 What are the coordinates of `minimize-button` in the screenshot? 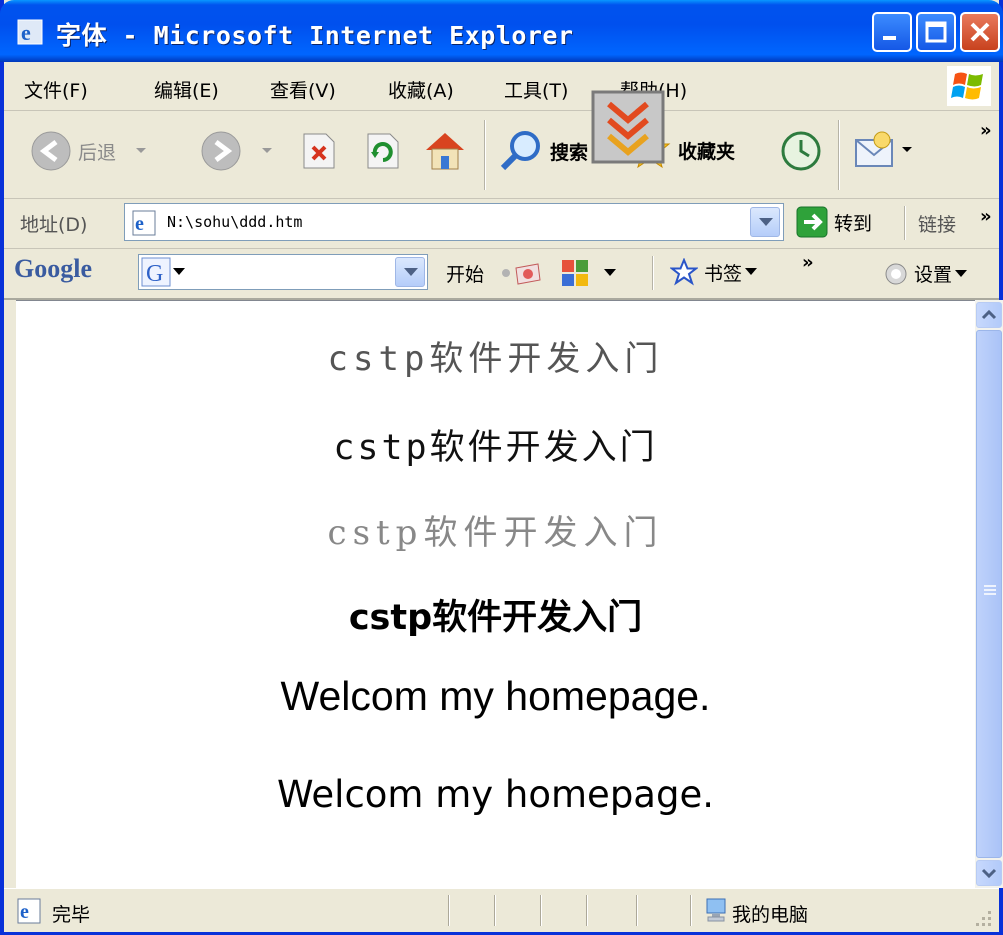 It's located at (892, 32).